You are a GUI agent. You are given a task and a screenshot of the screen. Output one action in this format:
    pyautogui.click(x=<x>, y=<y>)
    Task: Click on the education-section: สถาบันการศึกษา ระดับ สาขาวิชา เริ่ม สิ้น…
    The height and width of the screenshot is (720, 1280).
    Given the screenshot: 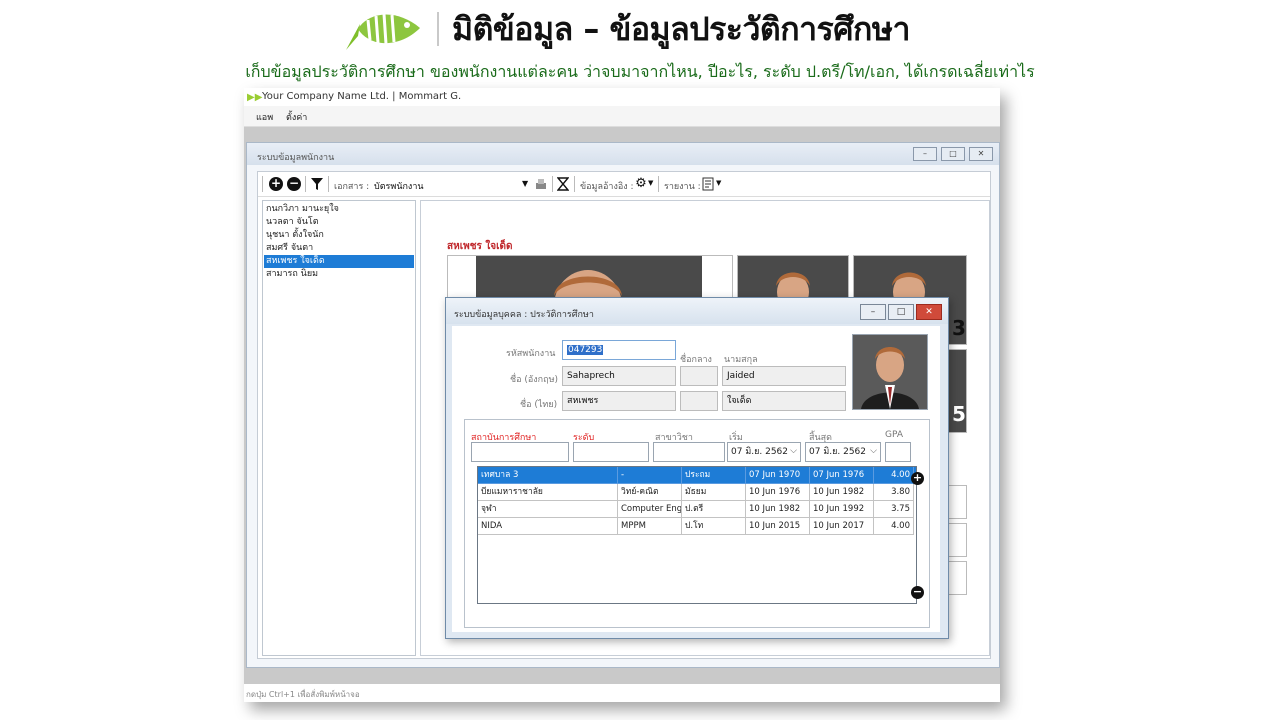 What is the action you would take?
    pyautogui.click(x=697, y=523)
    